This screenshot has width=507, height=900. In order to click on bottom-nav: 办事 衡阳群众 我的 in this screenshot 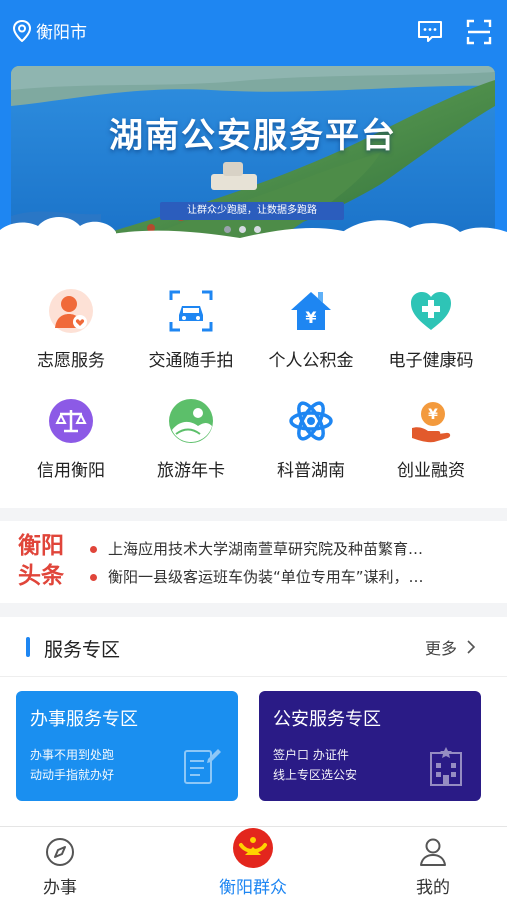, I will do `click(253, 863)`.